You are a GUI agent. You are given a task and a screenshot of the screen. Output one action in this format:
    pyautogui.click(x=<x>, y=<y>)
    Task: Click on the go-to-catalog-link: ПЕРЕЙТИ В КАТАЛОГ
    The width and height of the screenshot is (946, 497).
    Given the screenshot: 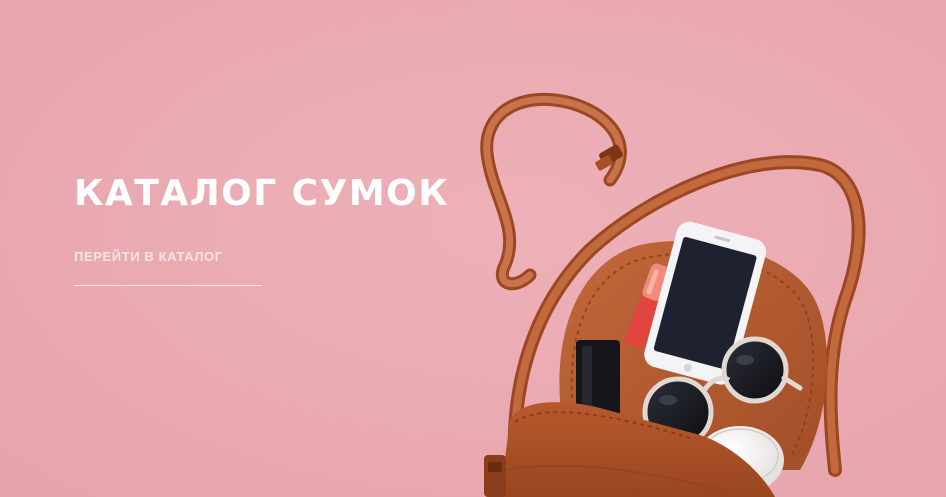 What is the action you would take?
    pyautogui.click(x=168, y=267)
    